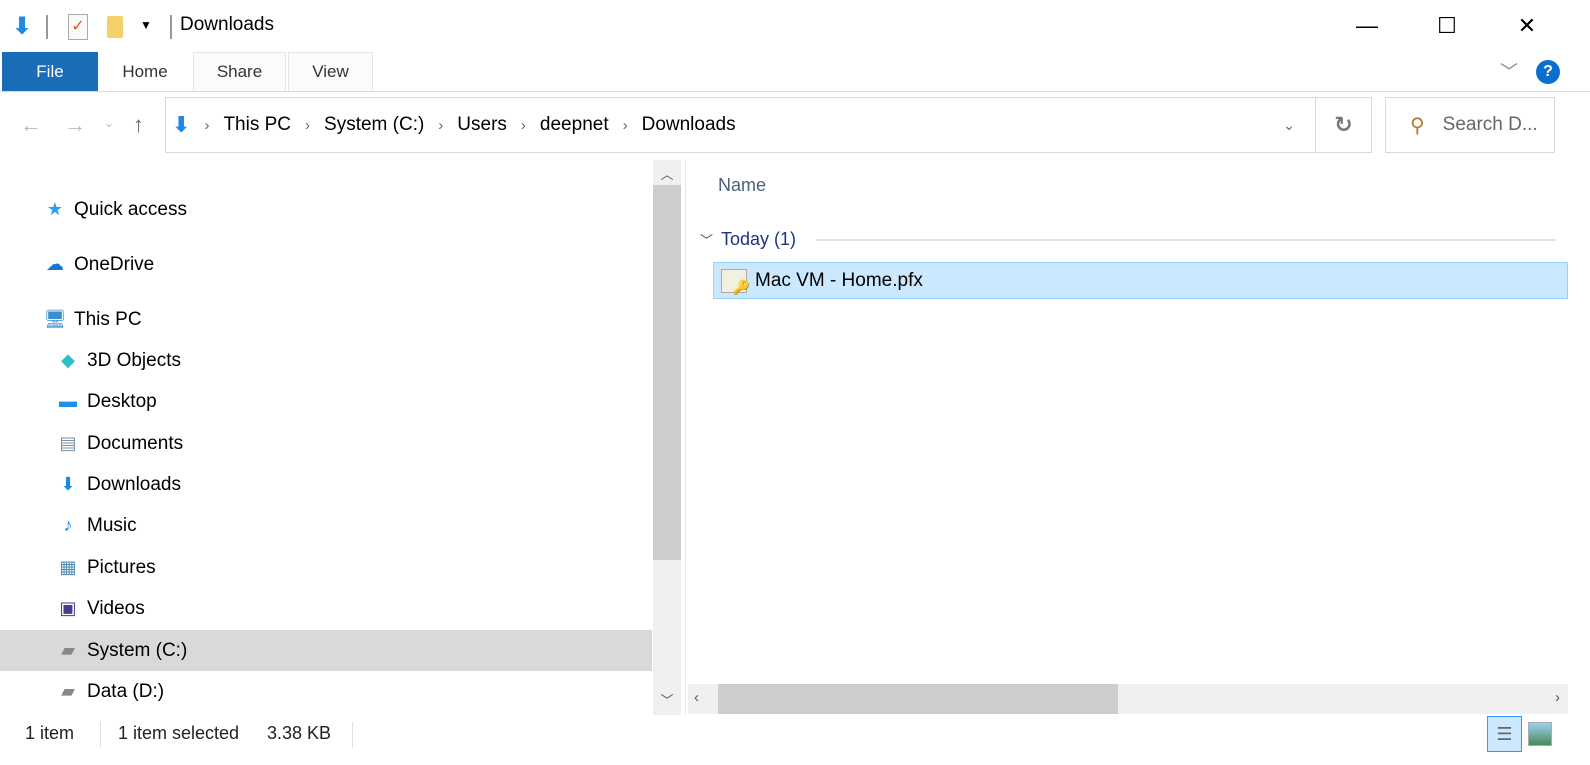 Image resolution: width=1590 pixels, height=765 pixels. Describe the element at coordinates (482, 125) in the screenshot. I see `breadcrumb-users: Users` at that location.